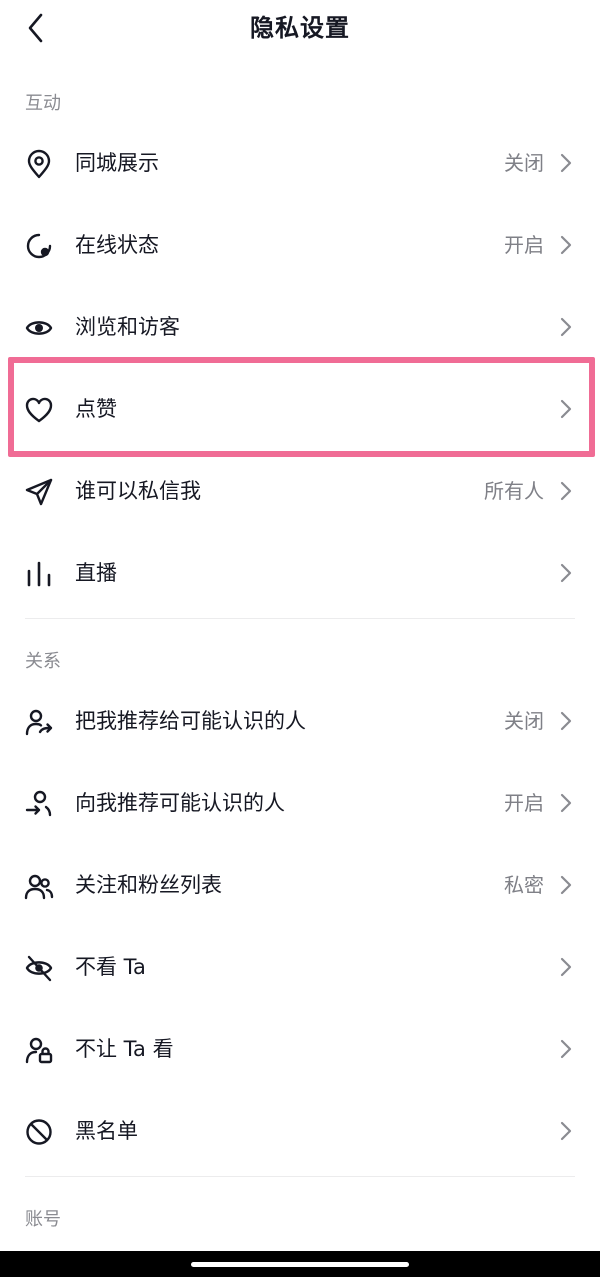  I want to click on eye-off-icon, so click(39, 968).